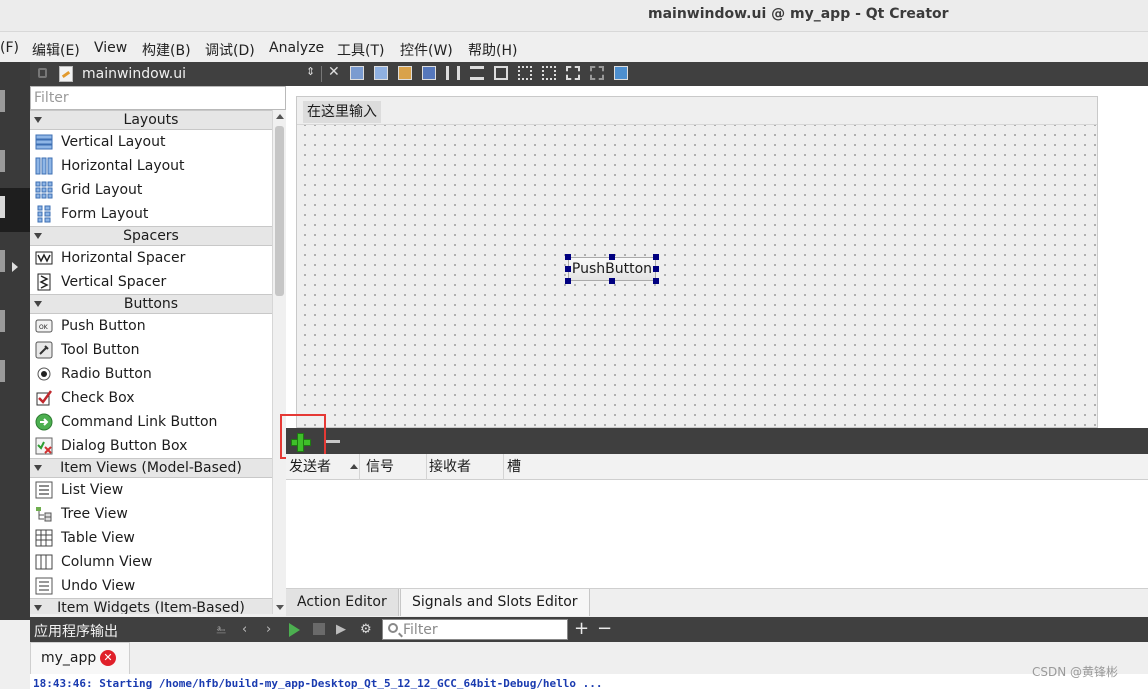  Describe the element at coordinates (296, 48) in the screenshot. I see `menu-analyze: Analyze` at that location.